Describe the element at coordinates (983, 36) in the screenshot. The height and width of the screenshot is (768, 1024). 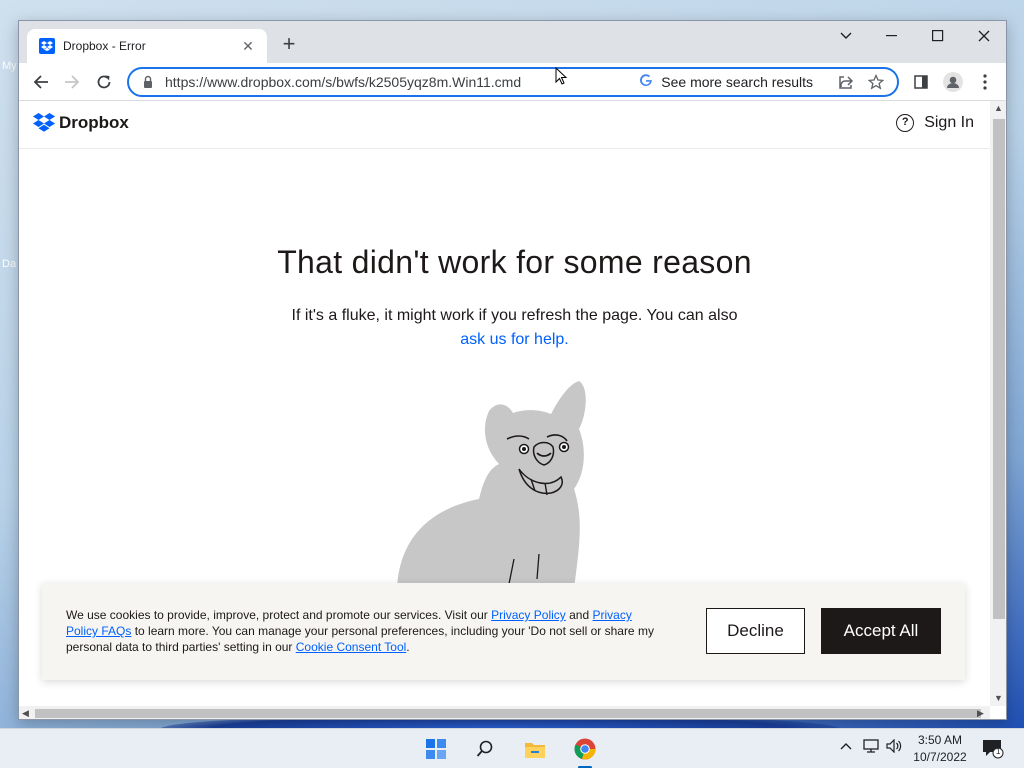
I see `window-close-icon` at that location.